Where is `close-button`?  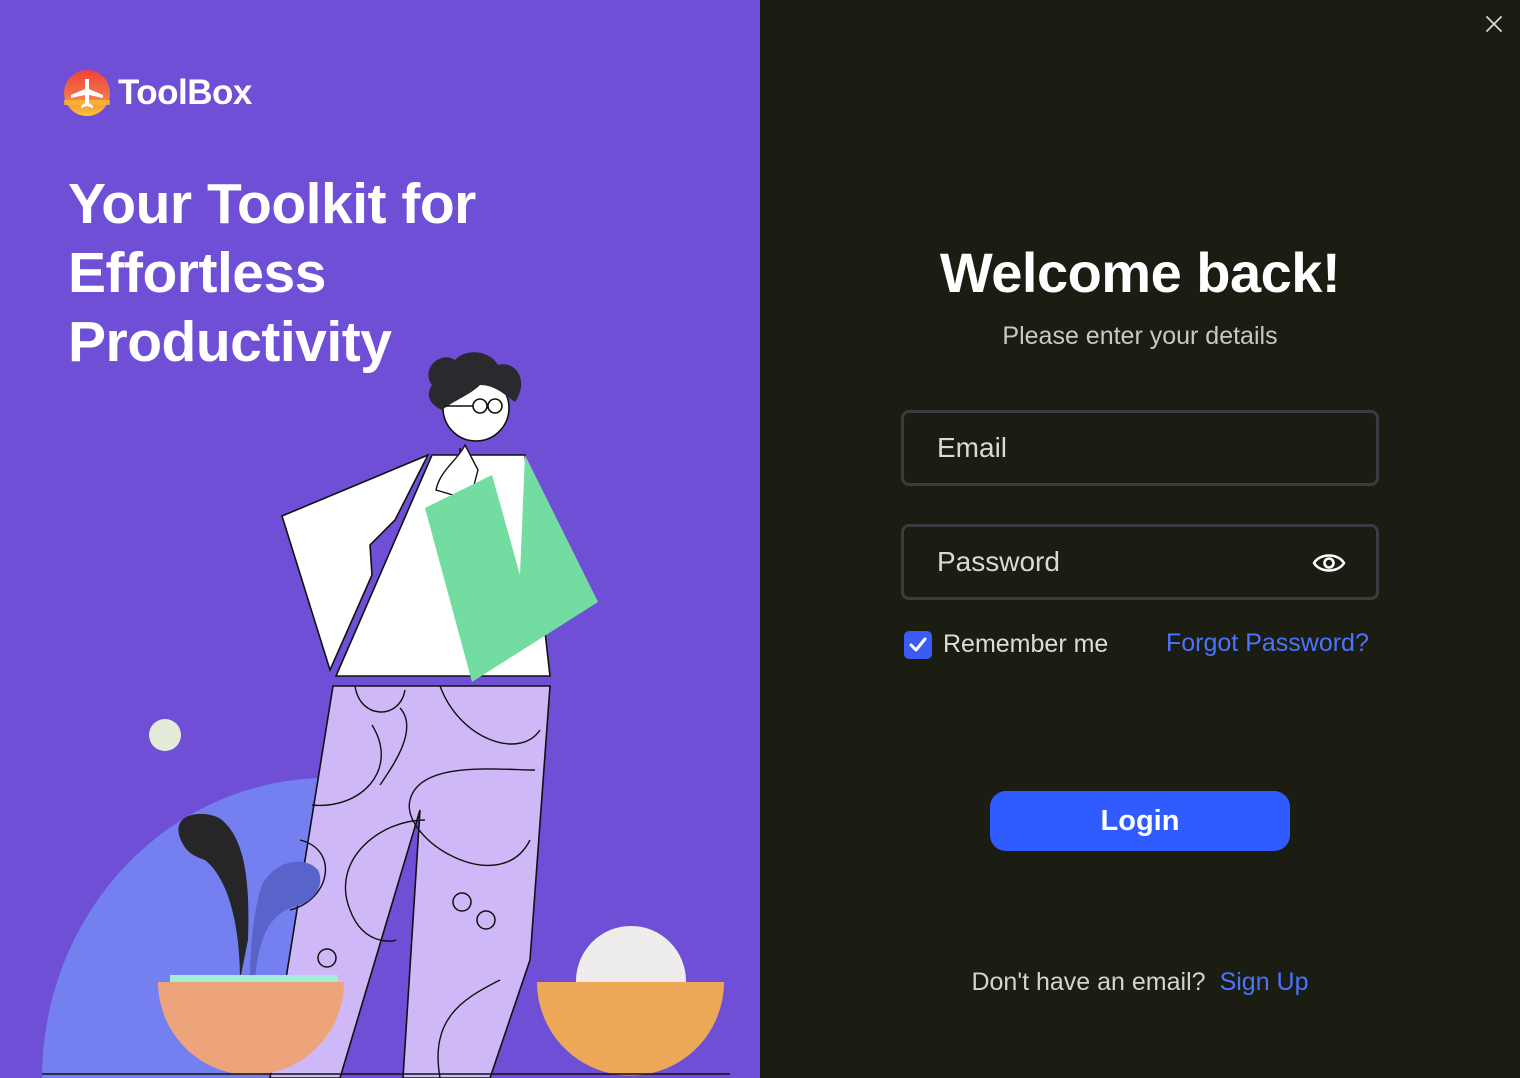 close-button is located at coordinates (1494, 24).